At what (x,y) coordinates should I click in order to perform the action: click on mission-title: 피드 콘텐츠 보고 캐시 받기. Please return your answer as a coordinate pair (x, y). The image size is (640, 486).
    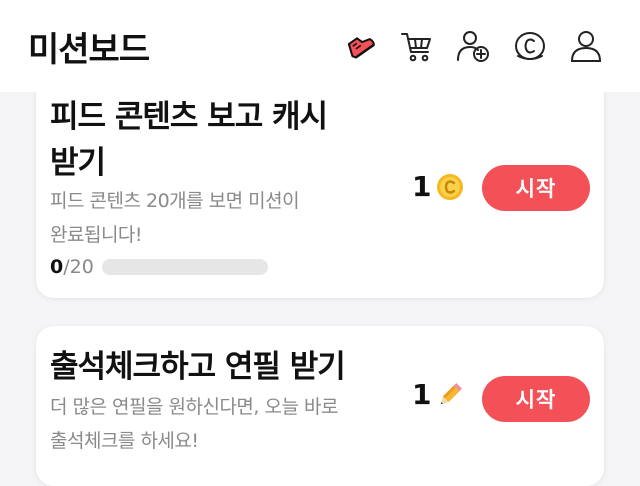
    Looking at the image, I should click on (215, 140).